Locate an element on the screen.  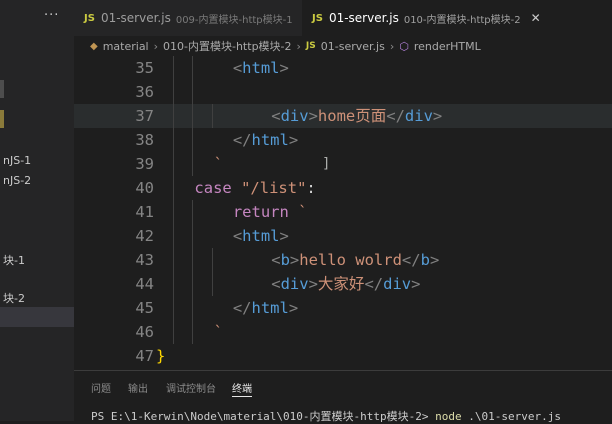
text-cursor-icon: ] is located at coordinates (326, 164).